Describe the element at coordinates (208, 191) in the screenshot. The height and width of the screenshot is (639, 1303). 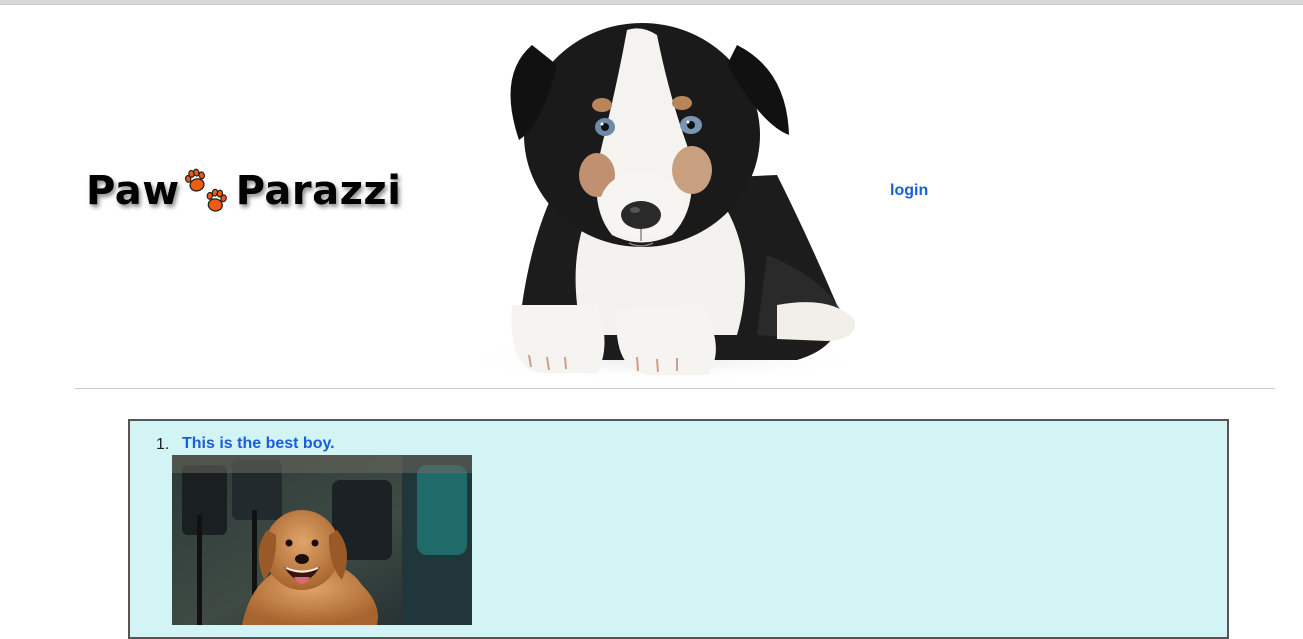
I see `paw-prints-icon` at that location.